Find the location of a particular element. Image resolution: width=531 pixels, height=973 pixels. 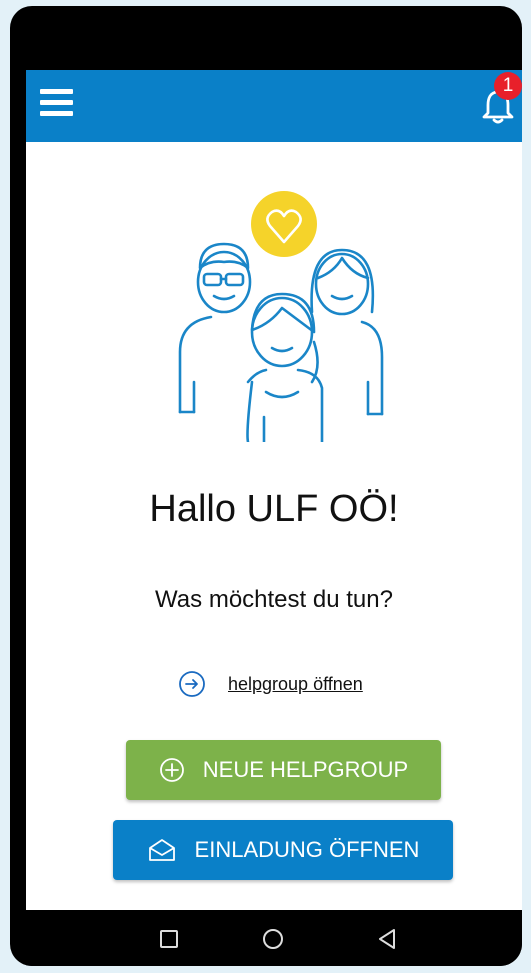

open-invitation-button: EINLADUNG ÖFFNEN is located at coordinates (283, 850).